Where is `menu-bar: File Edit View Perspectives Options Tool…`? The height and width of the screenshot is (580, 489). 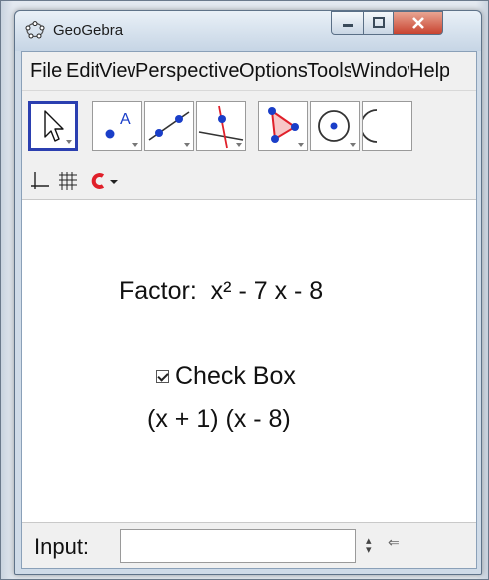
menu-bar: File Edit View Perspectives Options Tool… is located at coordinates (249, 71).